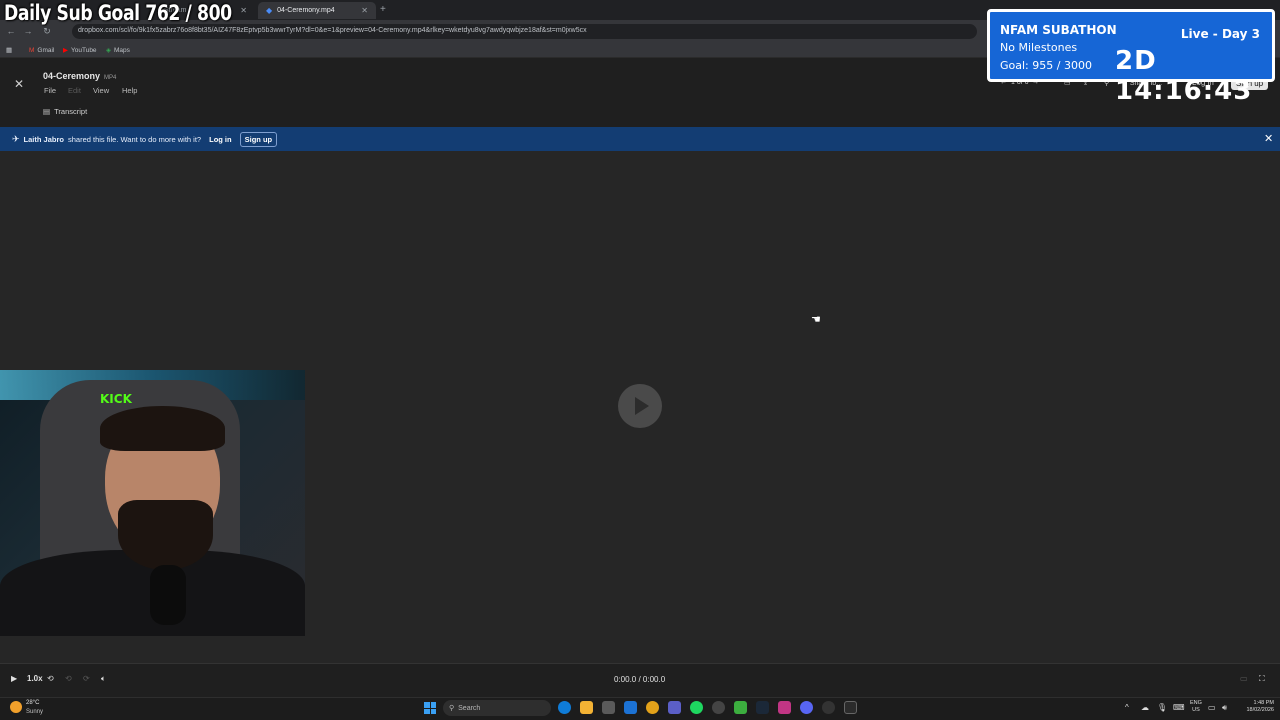 The width and height of the screenshot is (1280, 720). What do you see at coordinates (41, 50) in the screenshot?
I see `bookmark-gmail: M Gmail` at bounding box center [41, 50].